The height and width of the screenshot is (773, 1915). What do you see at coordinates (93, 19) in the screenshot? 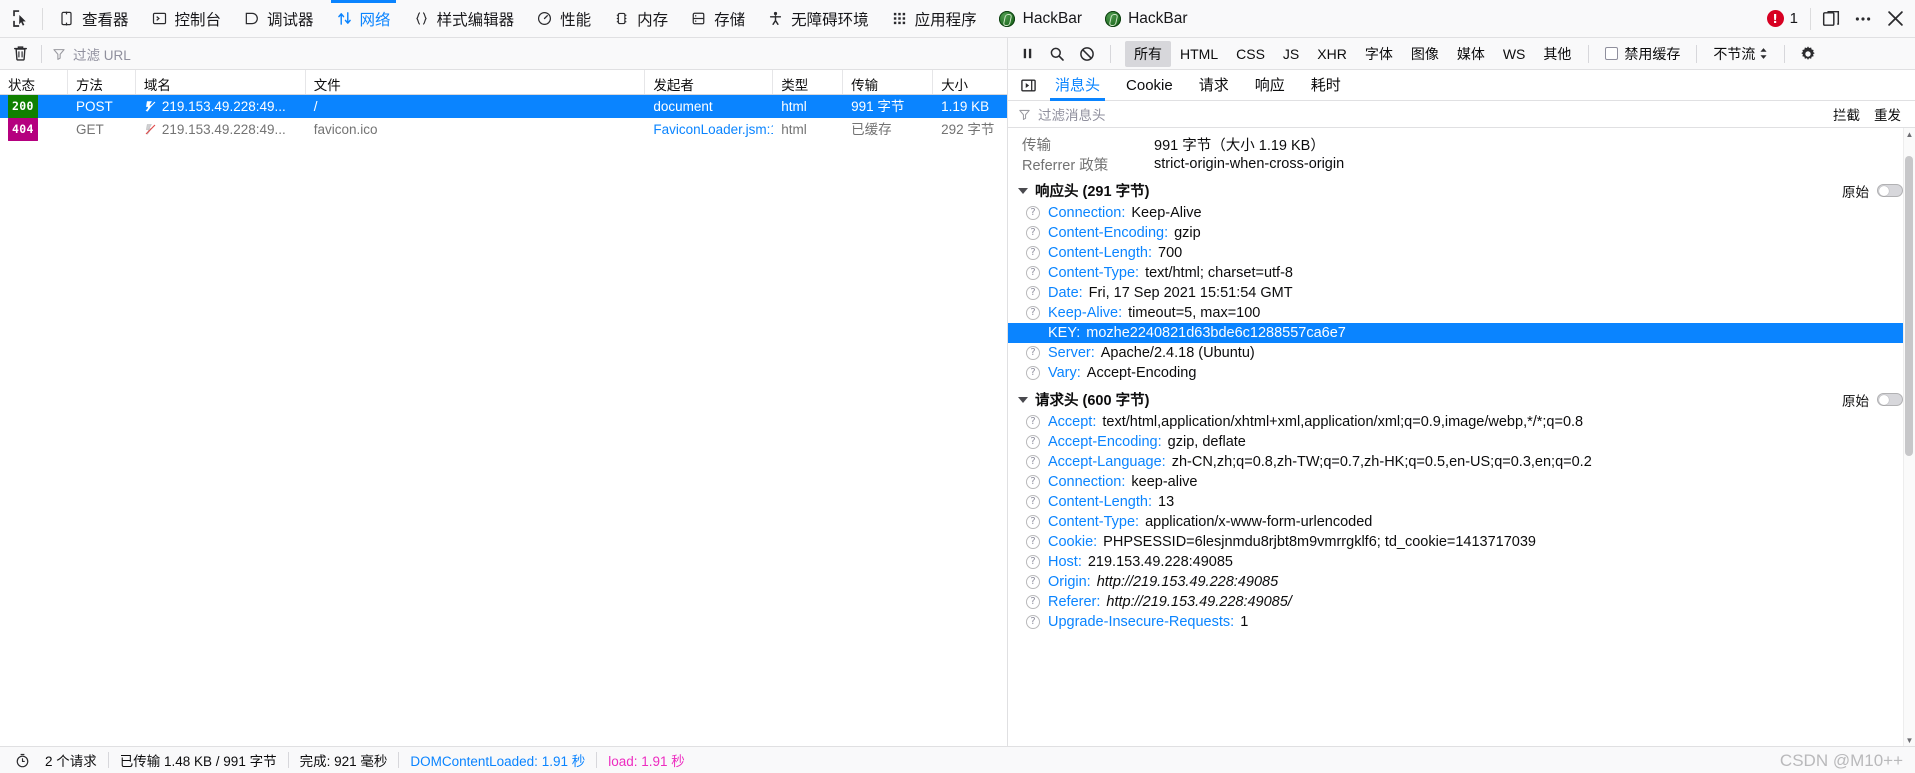
I see `tab-inspector: 查看器` at bounding box center [93, 19].